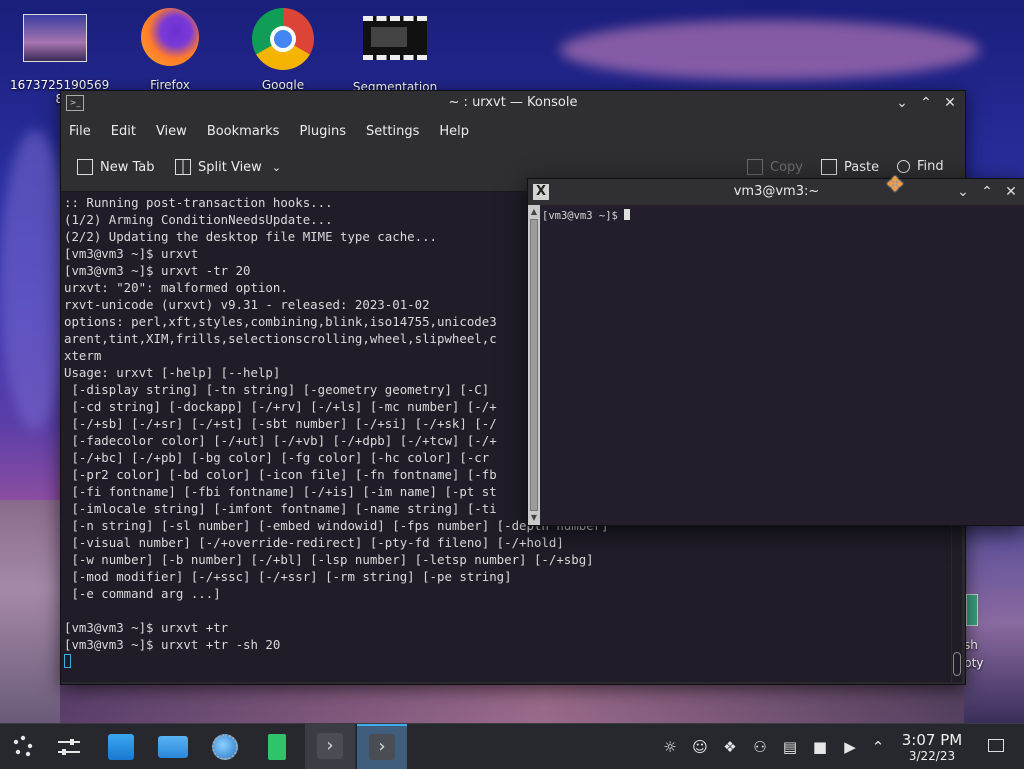 This screenshot has height=769, width=1024. Describe the element at coordinates (957, 664) in the screenshot. I see `scrollbar-thumb` at that location.